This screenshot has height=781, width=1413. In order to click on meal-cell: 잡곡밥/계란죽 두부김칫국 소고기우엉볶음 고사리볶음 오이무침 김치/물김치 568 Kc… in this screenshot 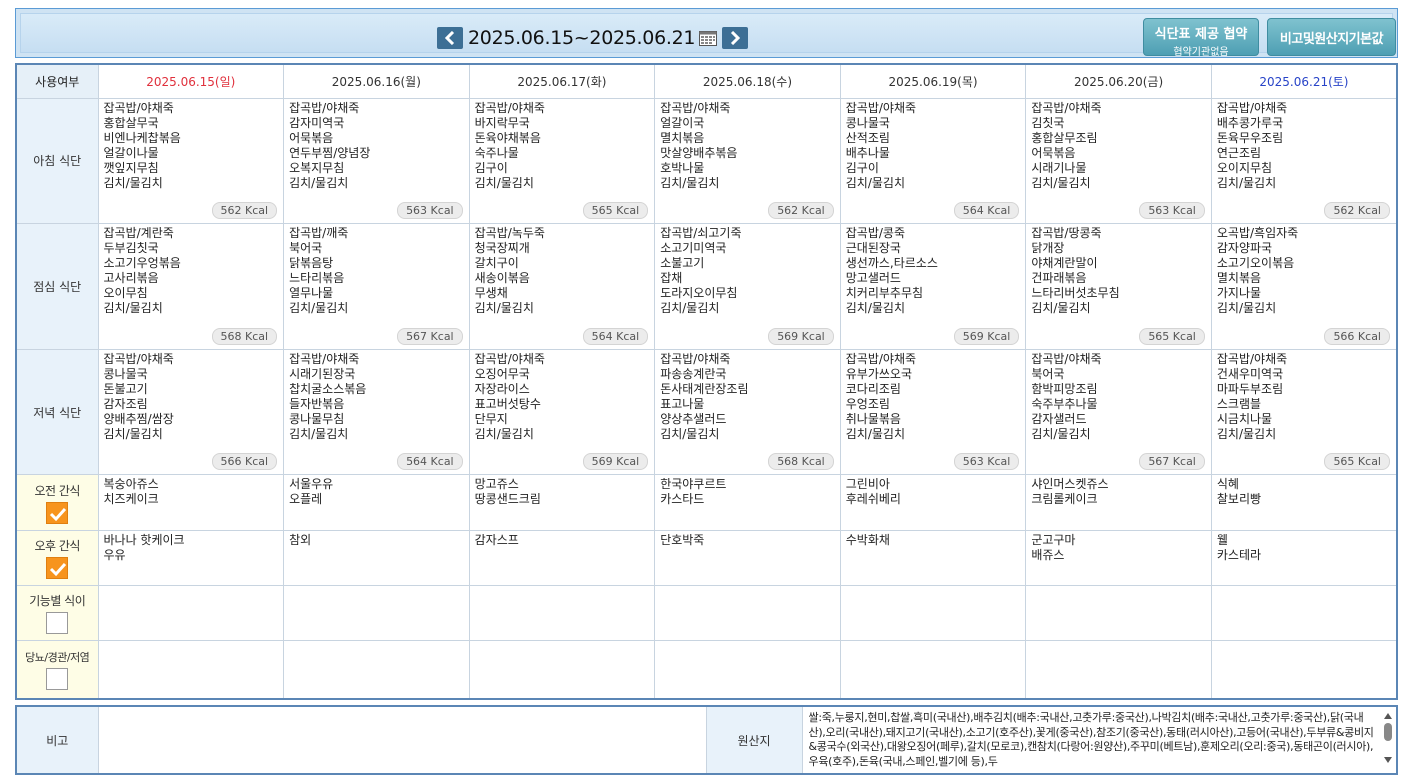, I will do `click(191, 286)`.